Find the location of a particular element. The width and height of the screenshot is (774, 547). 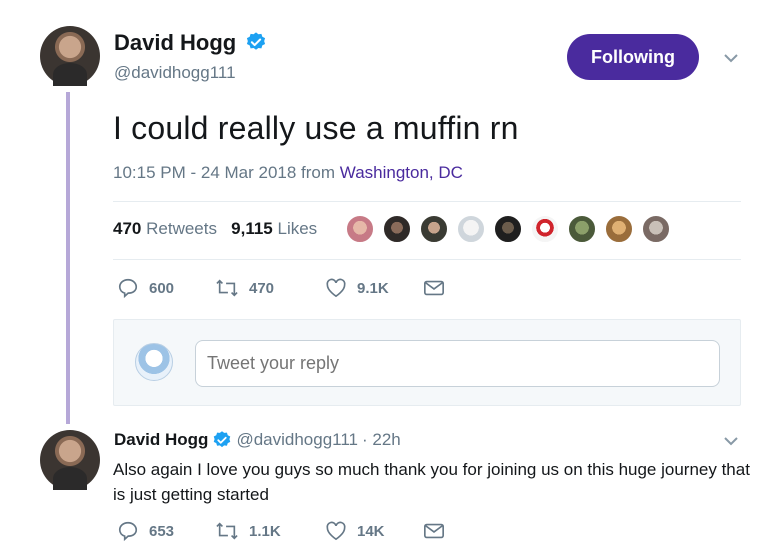

retweet-count: 1.1K is located at coordinates (265, 531).